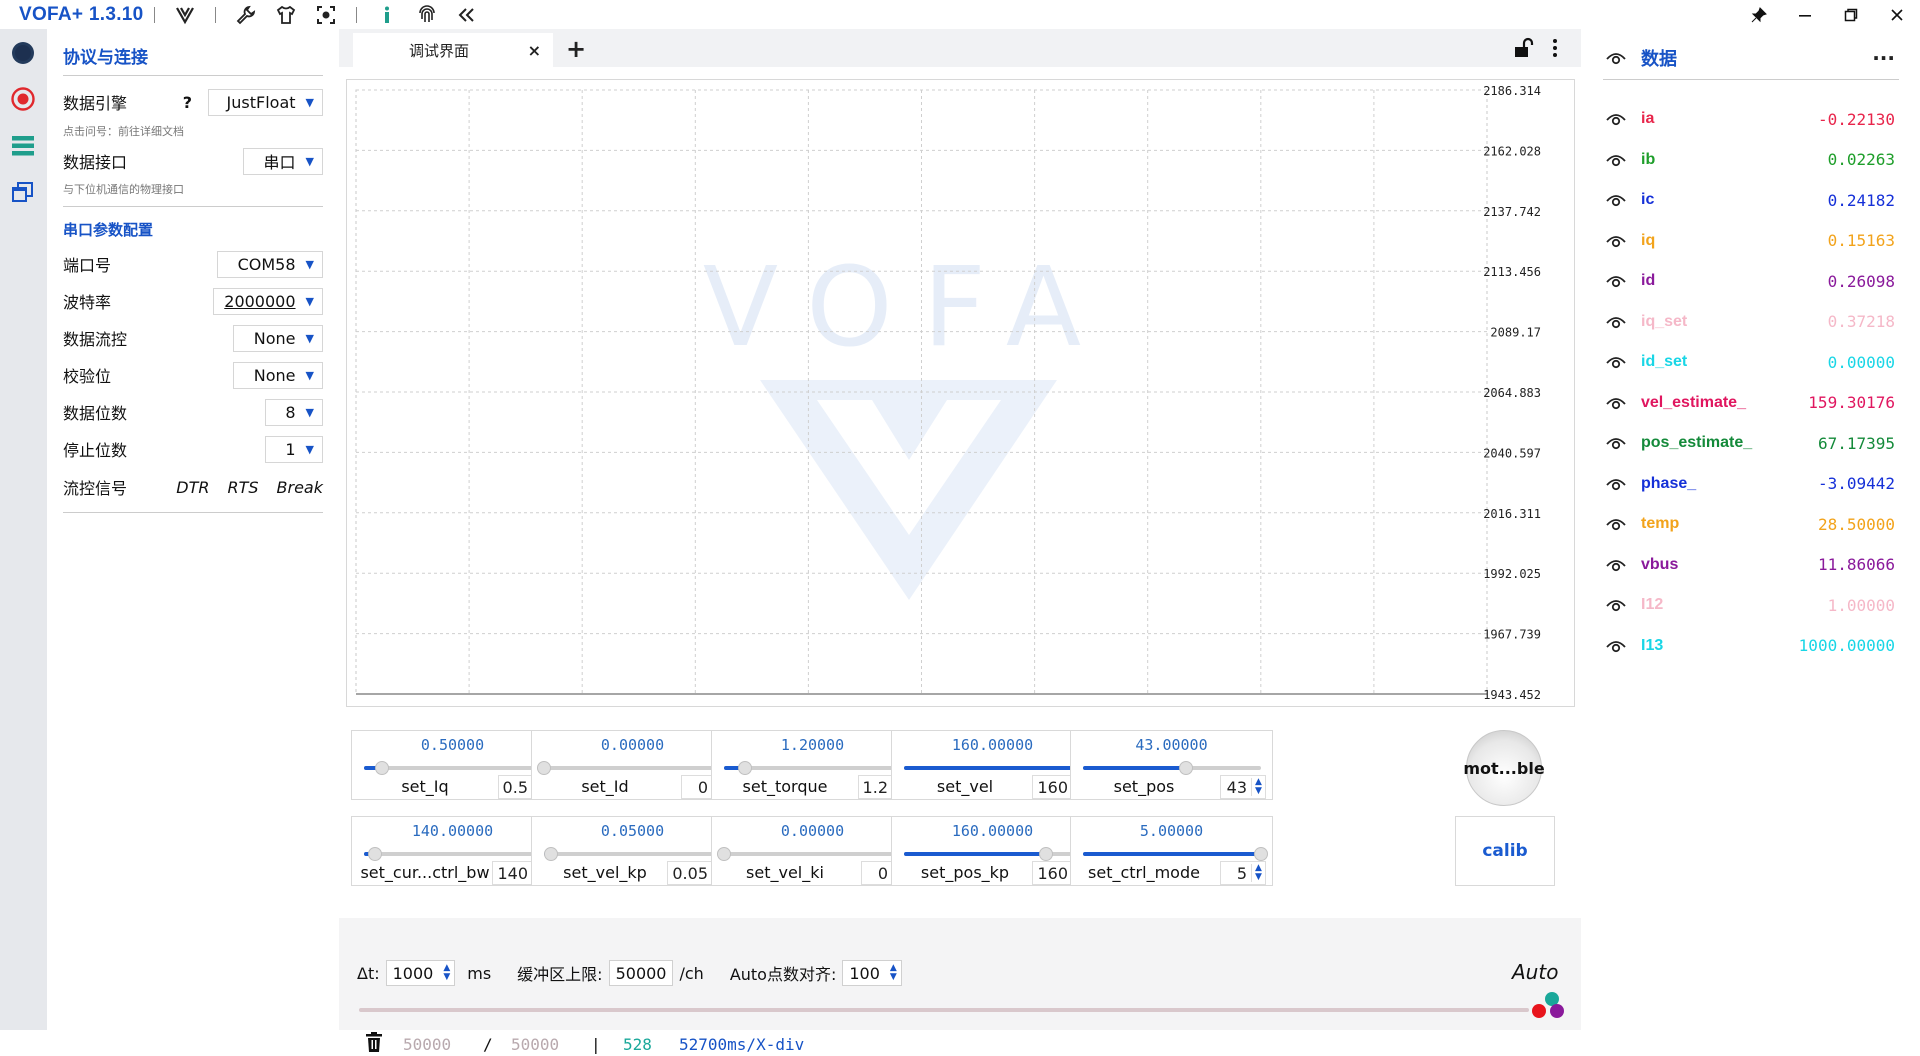 This screenshot has width=1920, height=1056. Describe the element at coordinates (1750, 484) in the screenshot. I see `channel-row: phase_ -3.09442` at that location.